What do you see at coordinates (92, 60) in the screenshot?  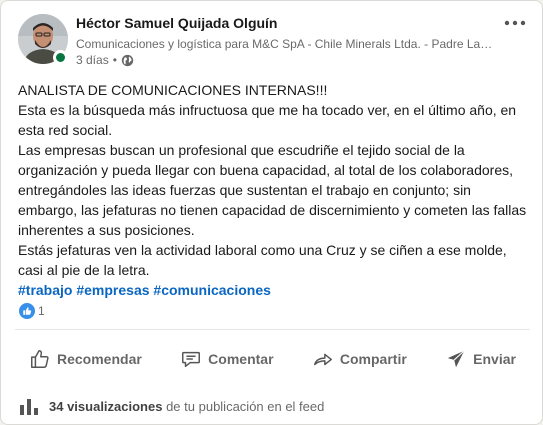 I see `post-time: 3 días` at bounding box center [92, 60].